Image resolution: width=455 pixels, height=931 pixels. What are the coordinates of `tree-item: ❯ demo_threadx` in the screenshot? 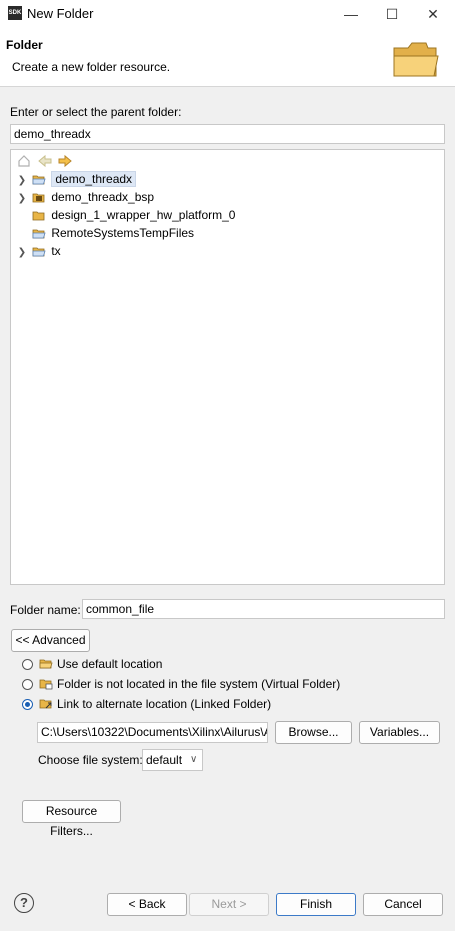 It's located at (76, 179).